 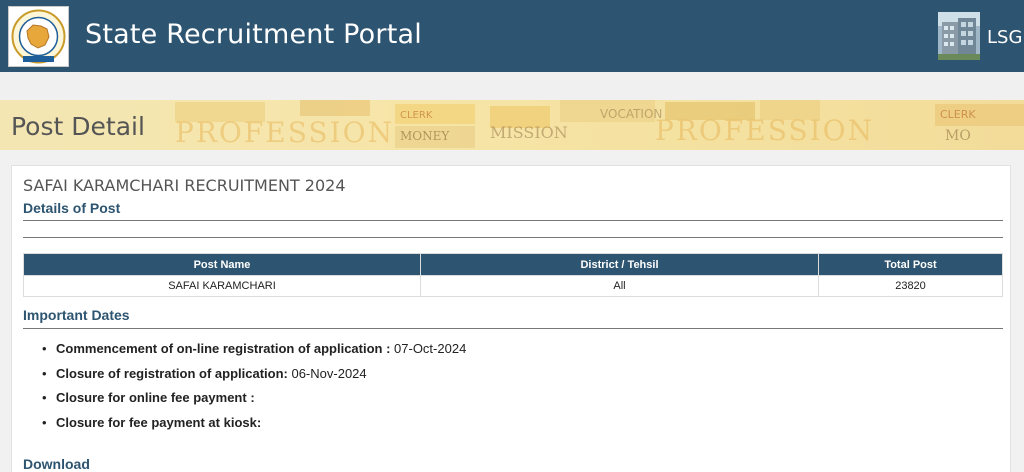 I want to click on svg-text: MO, so click(x=958, y=136).